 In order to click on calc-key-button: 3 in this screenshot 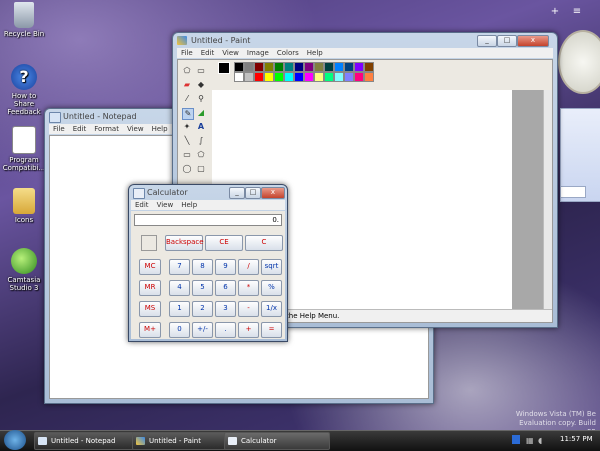, I will do `click(225, 309)`.